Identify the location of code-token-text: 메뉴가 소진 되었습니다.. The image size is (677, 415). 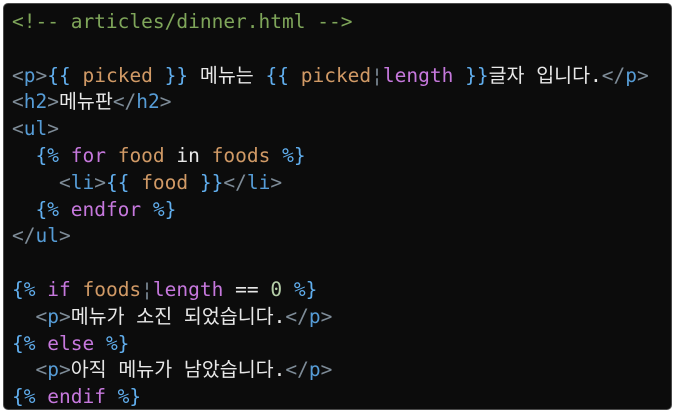
(178, 316).